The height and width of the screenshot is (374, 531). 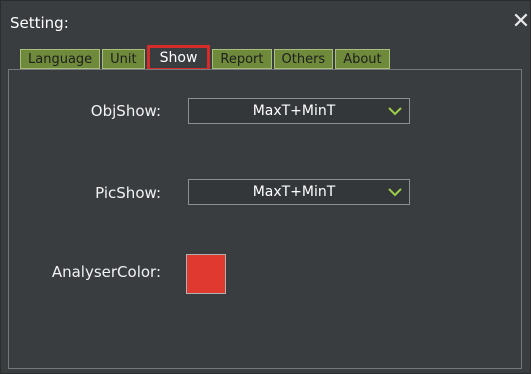 What do you see at coordinates (106, 272) in the screenshot?
I see `analysercolor-label: AnalyserColor:` at bounding box center [106, 272].